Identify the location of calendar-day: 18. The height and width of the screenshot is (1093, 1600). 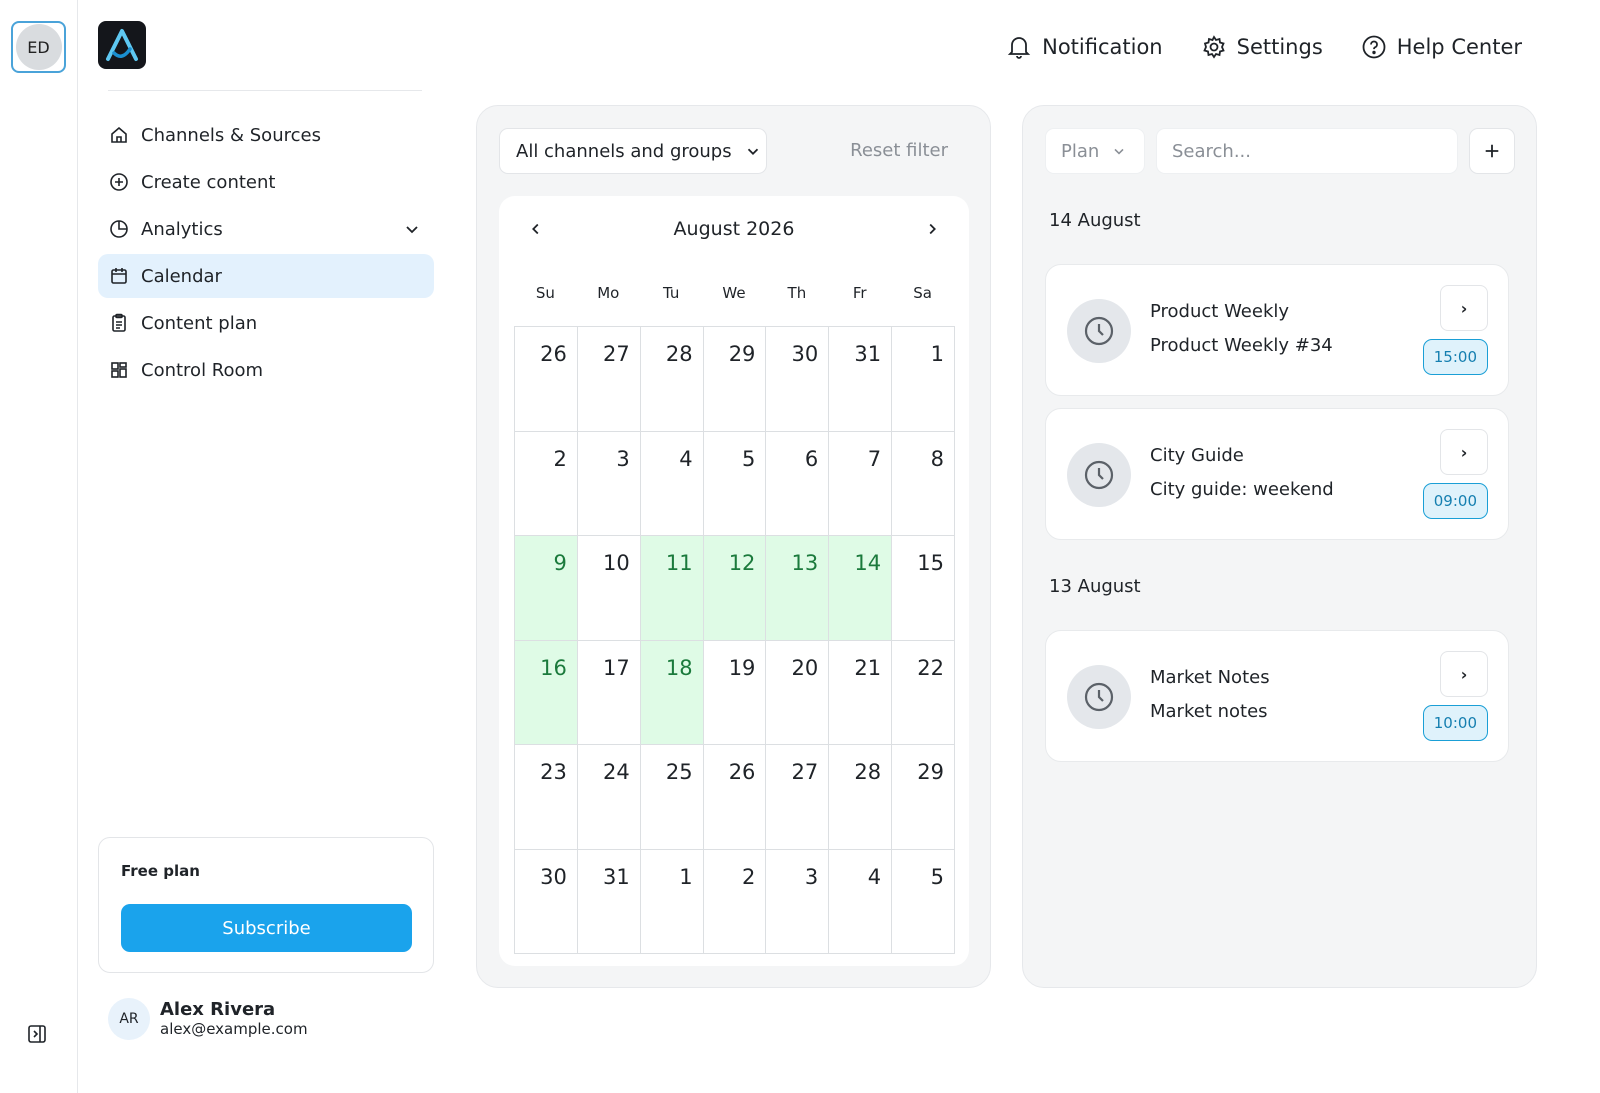
(672, 692).